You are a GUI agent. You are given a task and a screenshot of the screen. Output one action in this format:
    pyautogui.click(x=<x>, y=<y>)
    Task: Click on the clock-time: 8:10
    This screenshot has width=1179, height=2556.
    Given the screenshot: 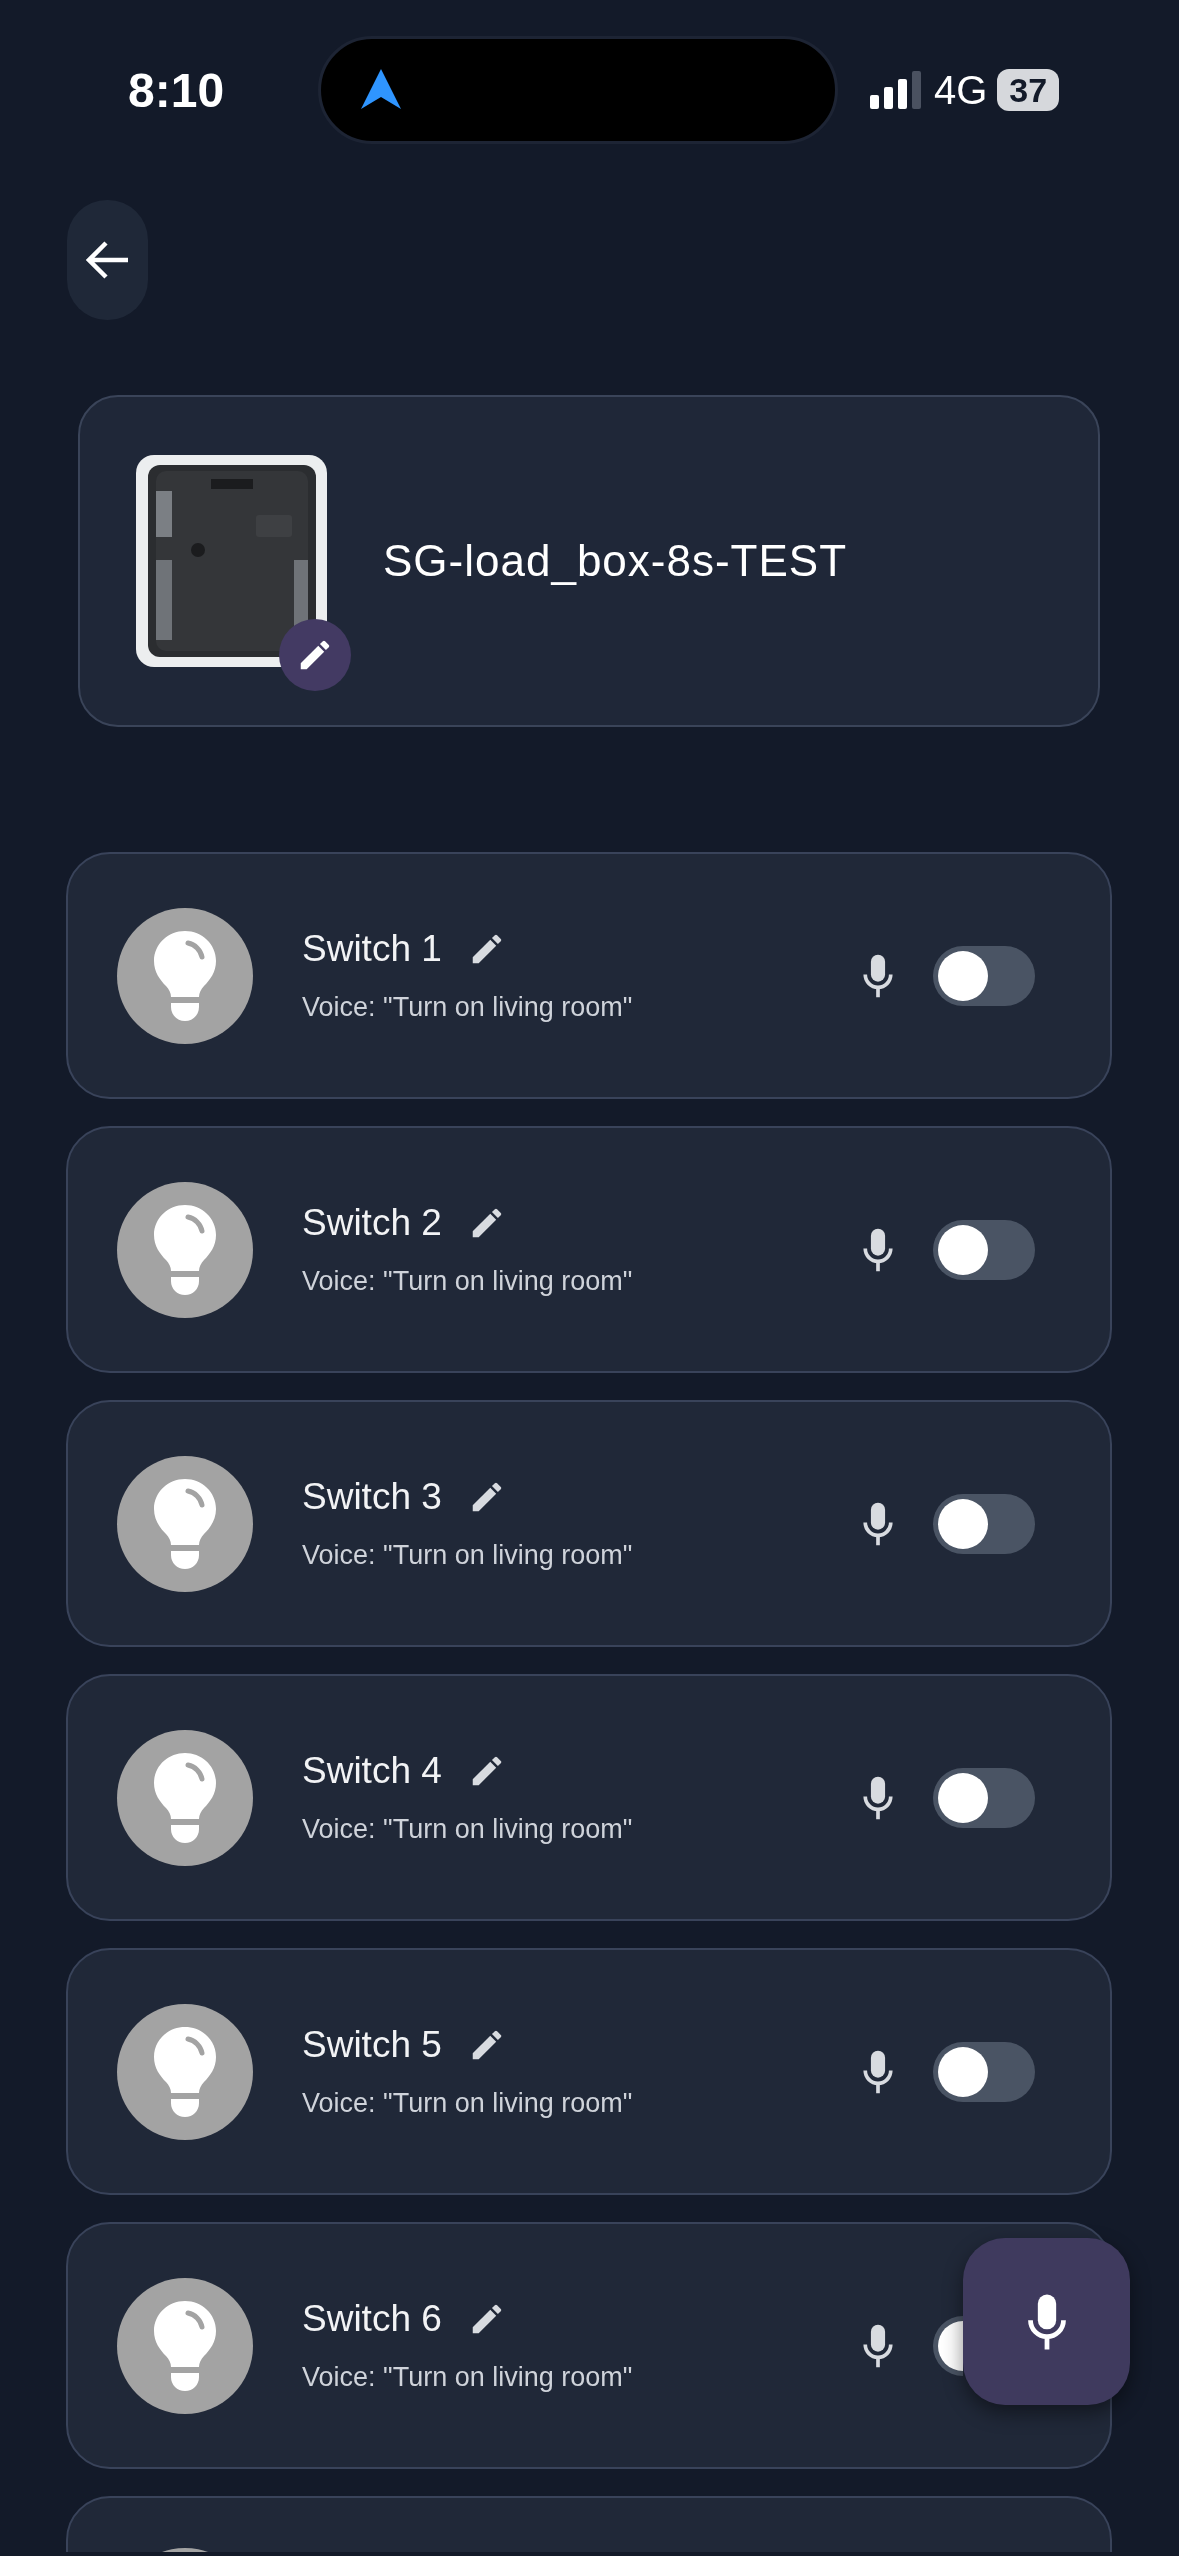 What is the action you would take?
    pyautogui.click(x=177, y=90)
    